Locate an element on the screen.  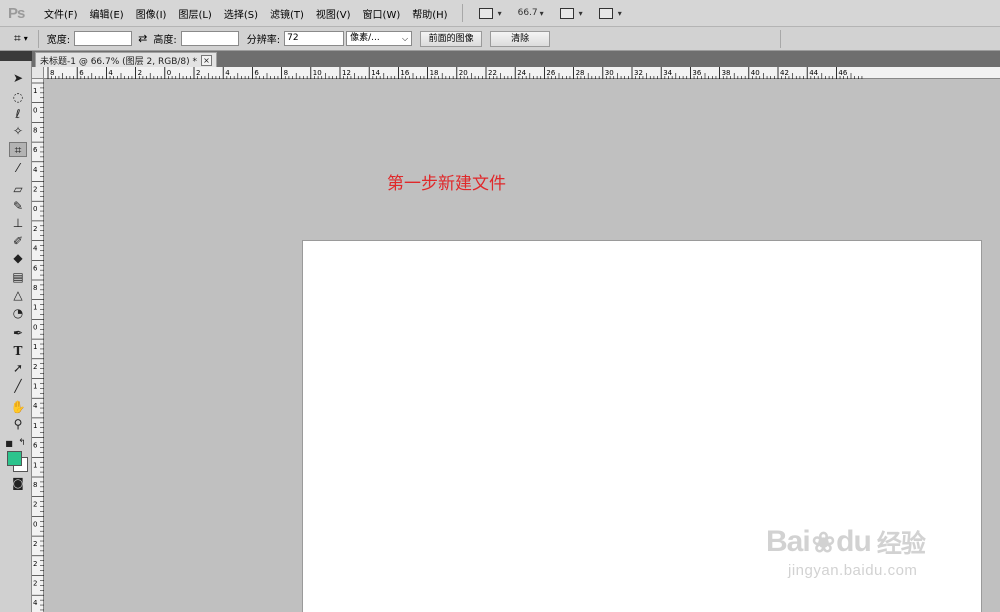
resolution-field: 72 is located at coordinates (314, 38).